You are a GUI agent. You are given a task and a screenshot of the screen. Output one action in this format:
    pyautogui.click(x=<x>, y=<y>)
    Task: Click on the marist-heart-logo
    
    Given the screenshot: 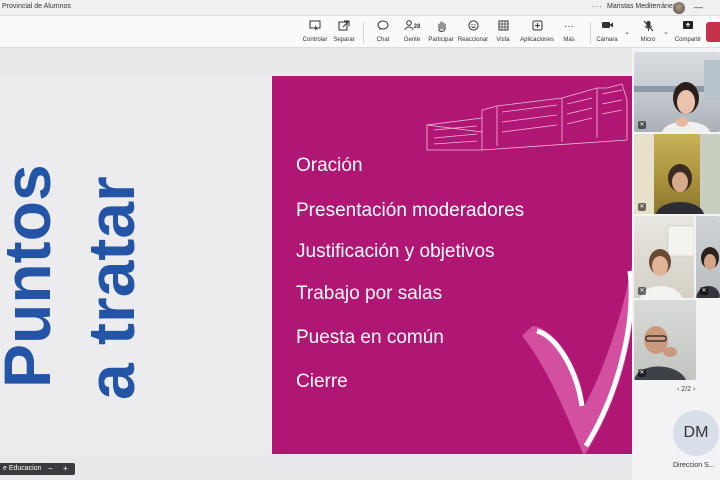 What is the action you would take?
    pyautogui.click(x=577, y=360)
    